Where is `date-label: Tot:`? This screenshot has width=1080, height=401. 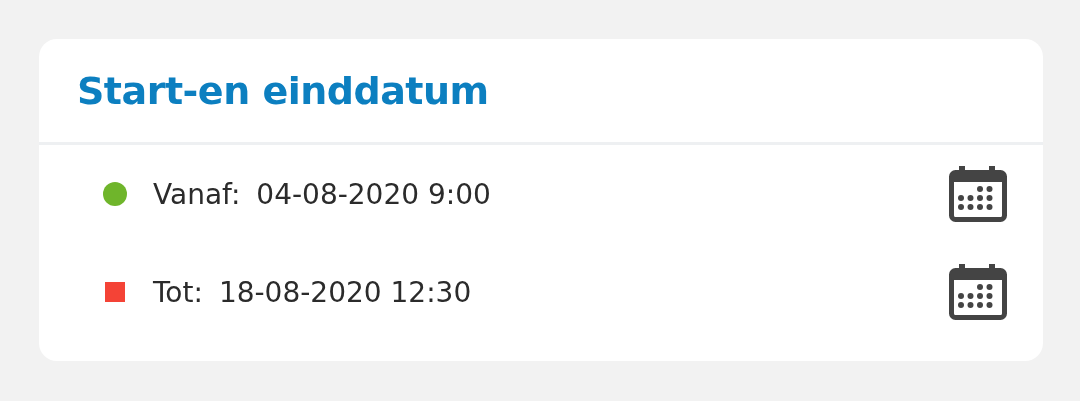 date-label: Tot: is located at coordinates (178, 292).